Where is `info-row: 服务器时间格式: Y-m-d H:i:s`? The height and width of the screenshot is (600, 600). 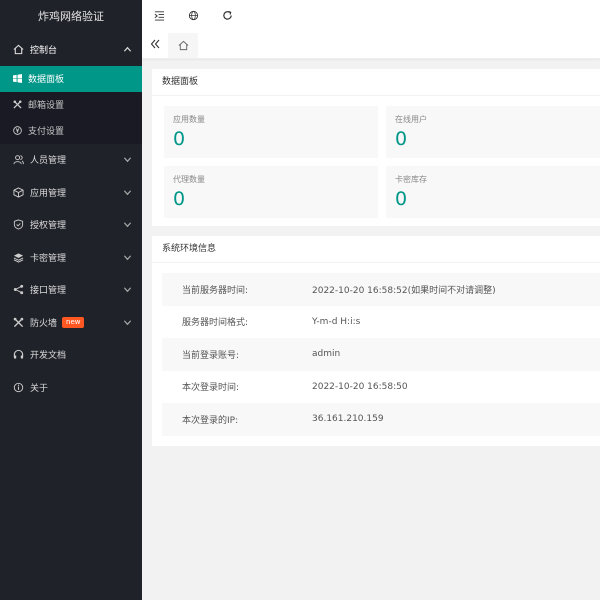
info-row: 服务器时间格式: Y-m-d H:i:s is located at coordinates (381, 322).